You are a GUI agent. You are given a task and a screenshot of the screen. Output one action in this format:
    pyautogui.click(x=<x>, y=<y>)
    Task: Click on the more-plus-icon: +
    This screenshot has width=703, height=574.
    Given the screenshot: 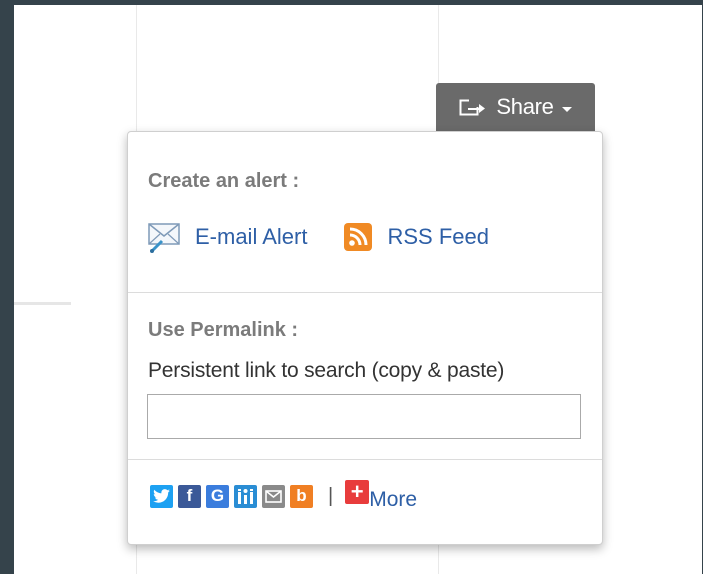 What is the action you would take?
    pyautogui.click(x=357, y=491)
    